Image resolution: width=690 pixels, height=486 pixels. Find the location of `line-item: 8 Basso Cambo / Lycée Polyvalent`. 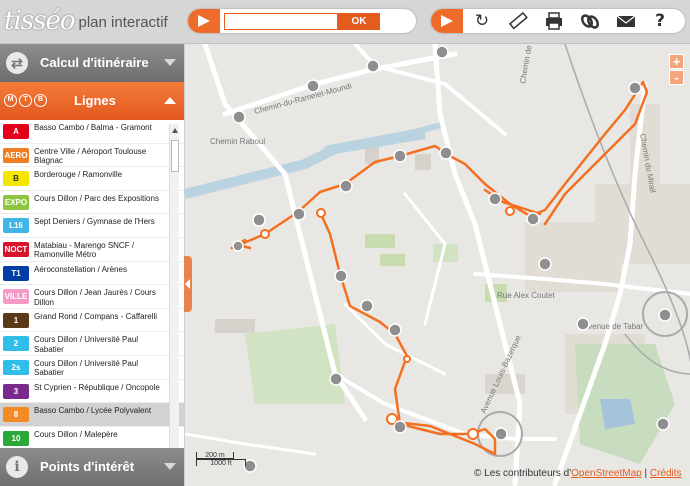

line-item: 8 Basso Cambo / Lycée Polyvalent is located at coordinates (92, 415).